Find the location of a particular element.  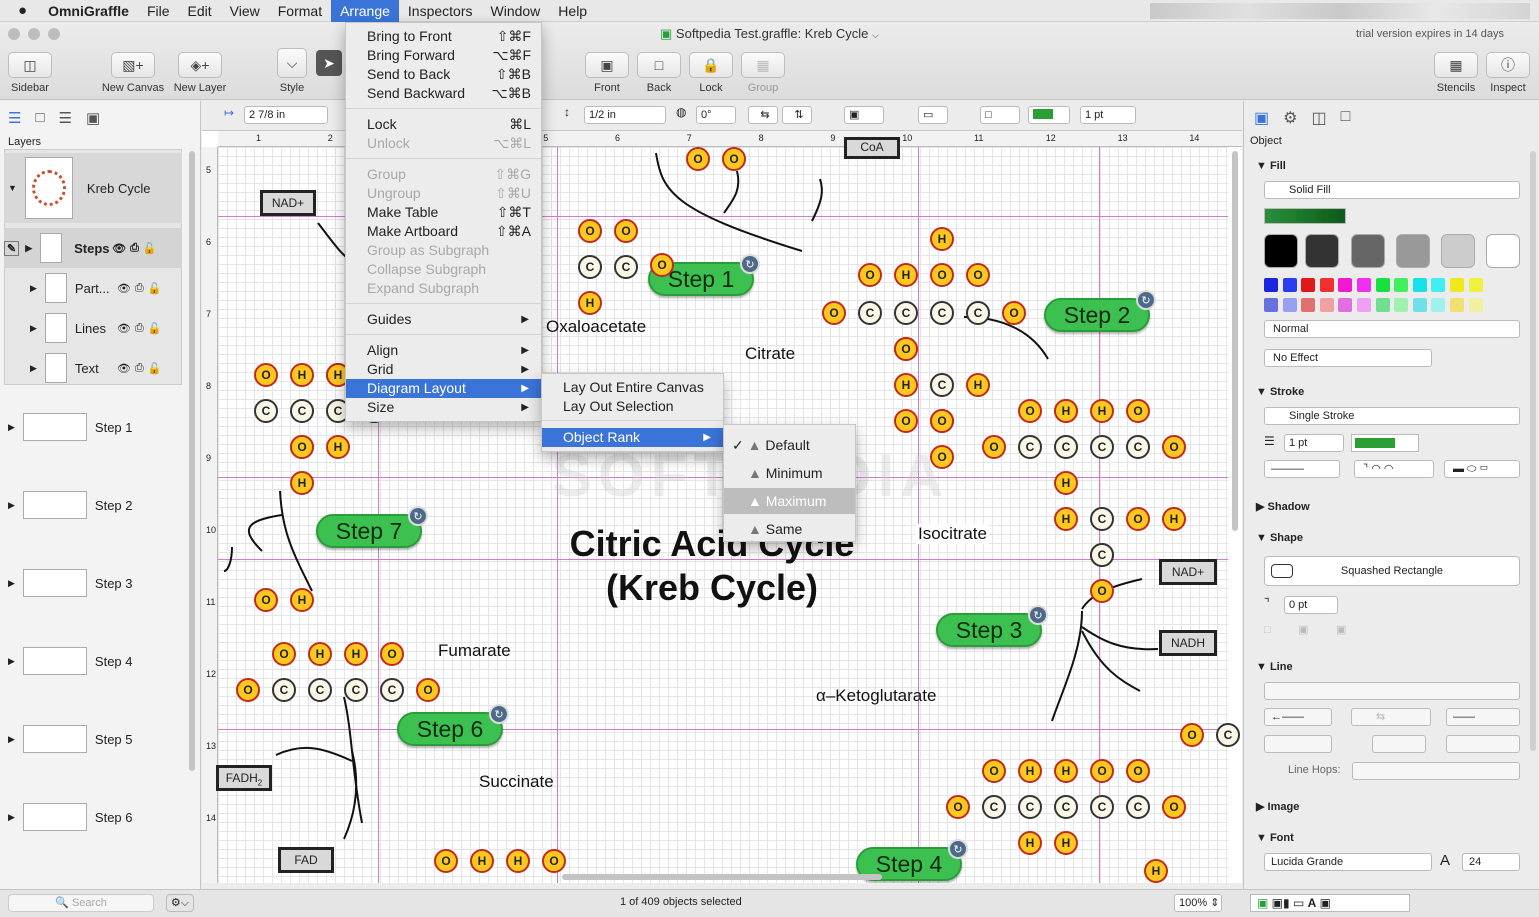

inspect-button: ⓘ Inspect is located at coordinates (1508, 73).